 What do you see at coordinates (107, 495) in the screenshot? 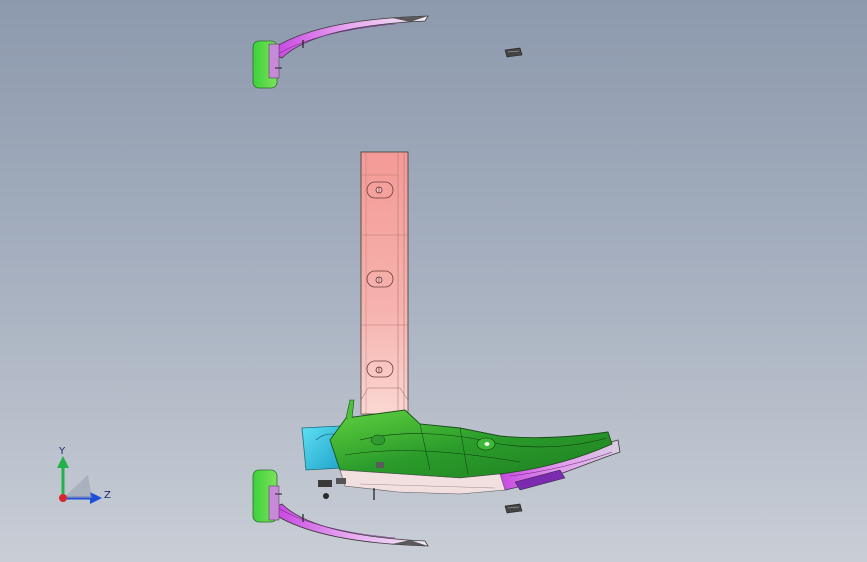
I see `z-axis-label: Z` at bounding box center [107, 495].